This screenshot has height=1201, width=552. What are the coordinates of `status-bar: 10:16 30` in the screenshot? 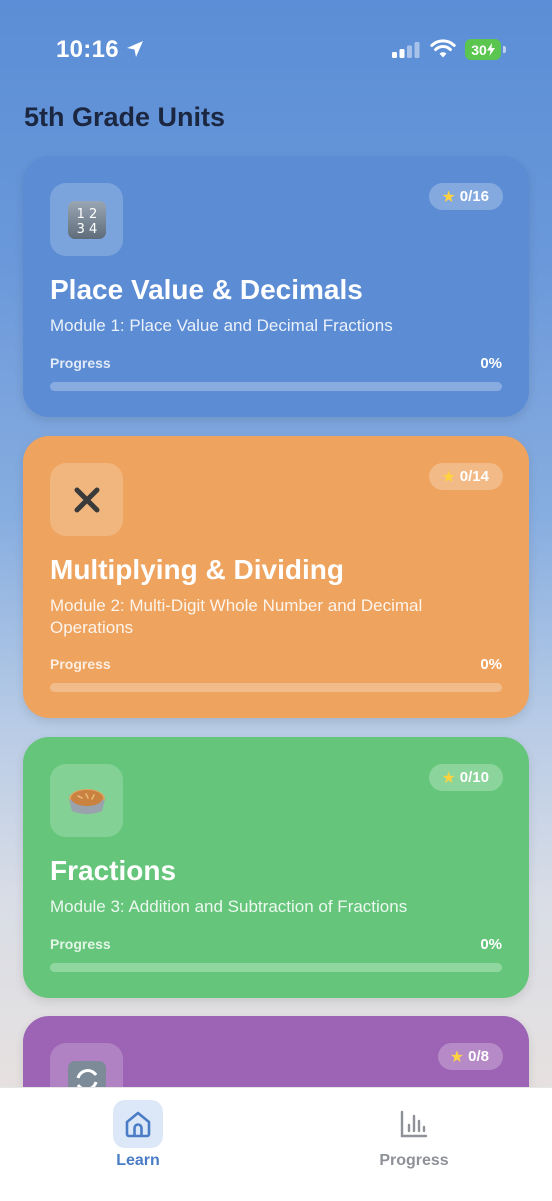 It's located at (276, 50).